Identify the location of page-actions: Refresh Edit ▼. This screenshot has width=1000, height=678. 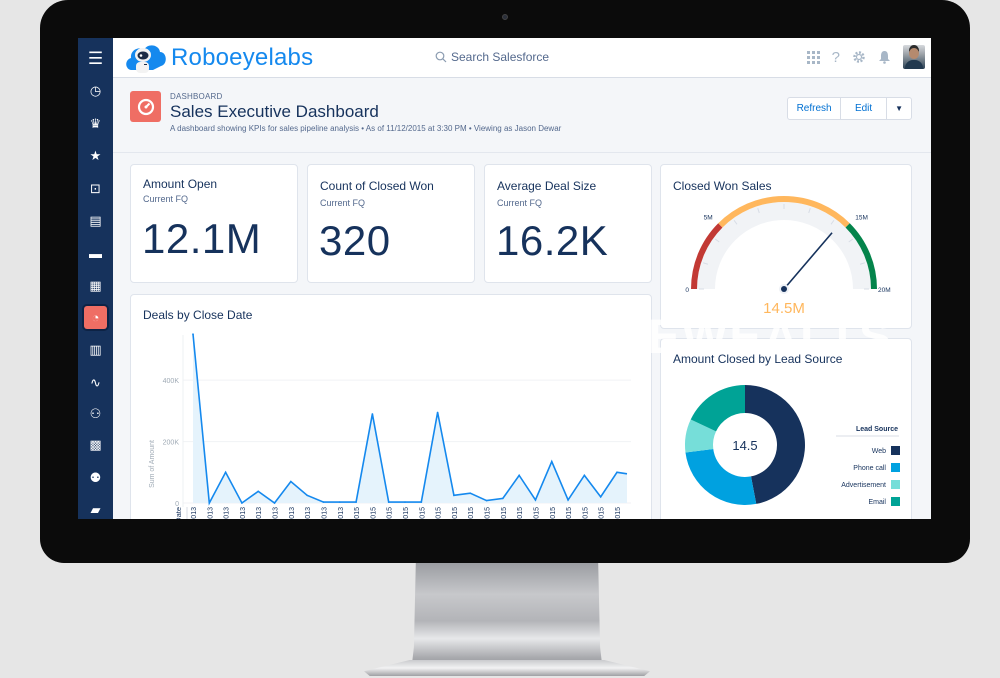
(849, 108).